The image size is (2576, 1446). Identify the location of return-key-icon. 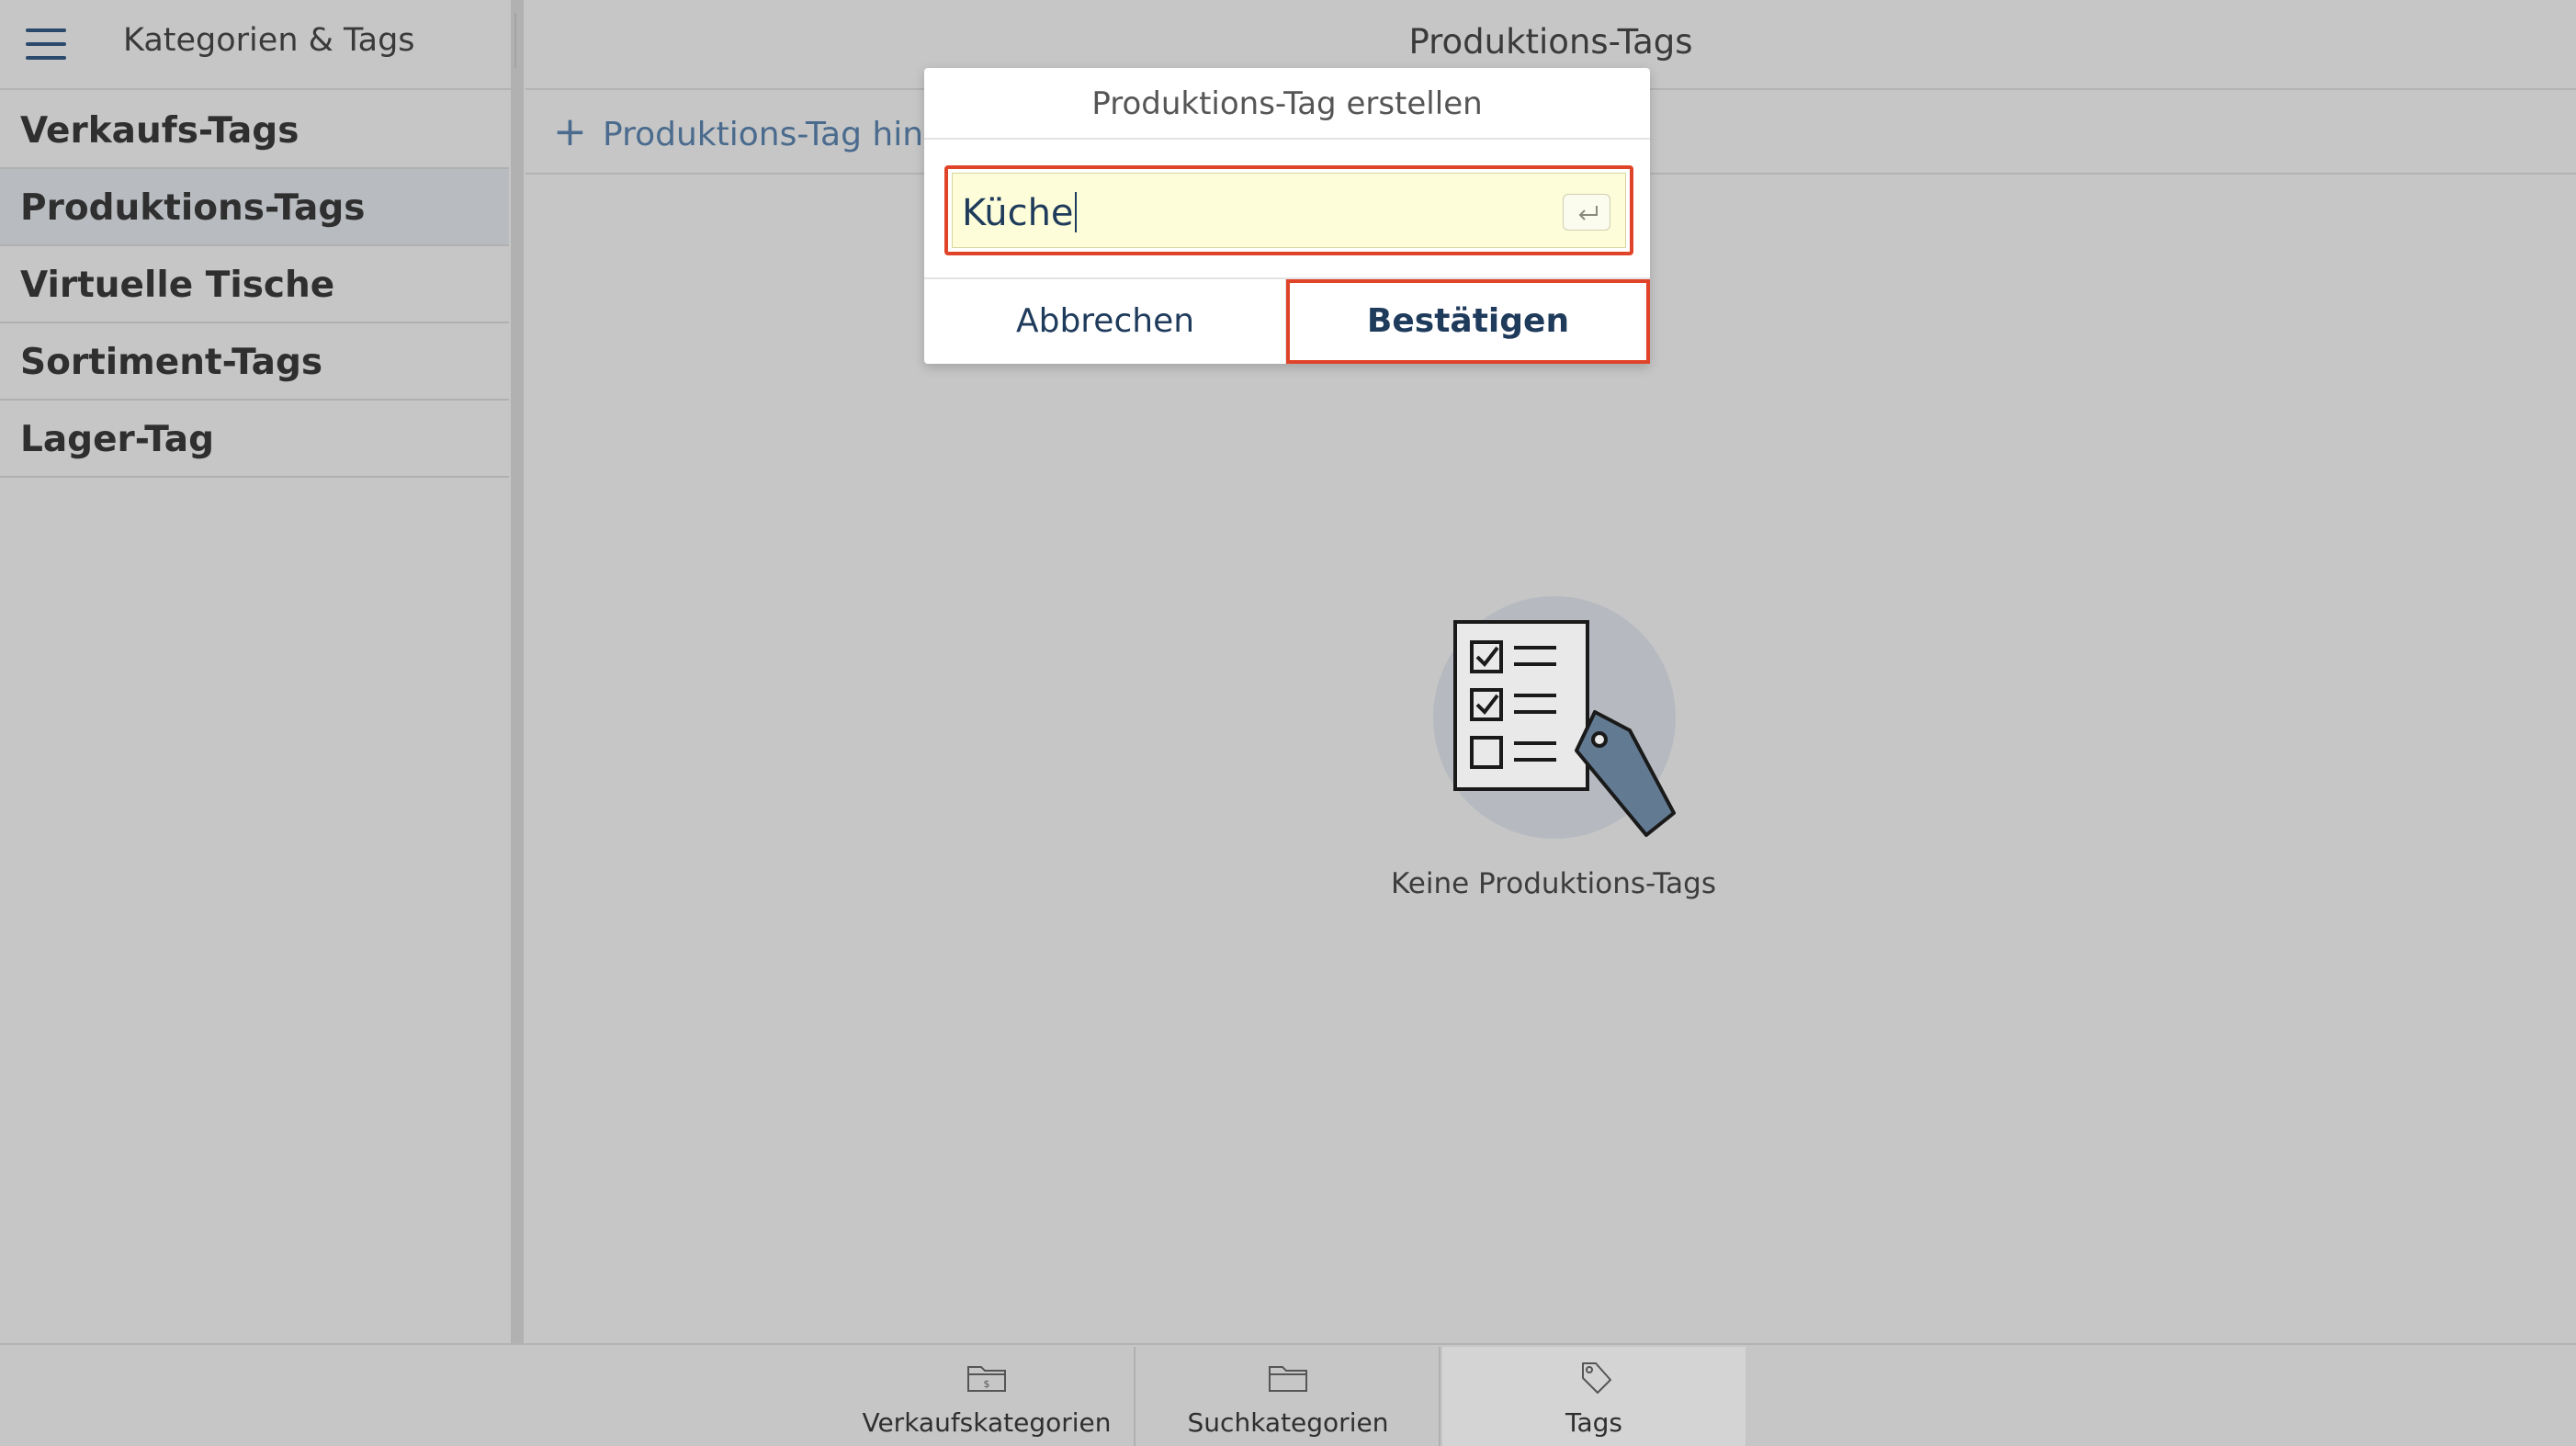
(1586, 212).